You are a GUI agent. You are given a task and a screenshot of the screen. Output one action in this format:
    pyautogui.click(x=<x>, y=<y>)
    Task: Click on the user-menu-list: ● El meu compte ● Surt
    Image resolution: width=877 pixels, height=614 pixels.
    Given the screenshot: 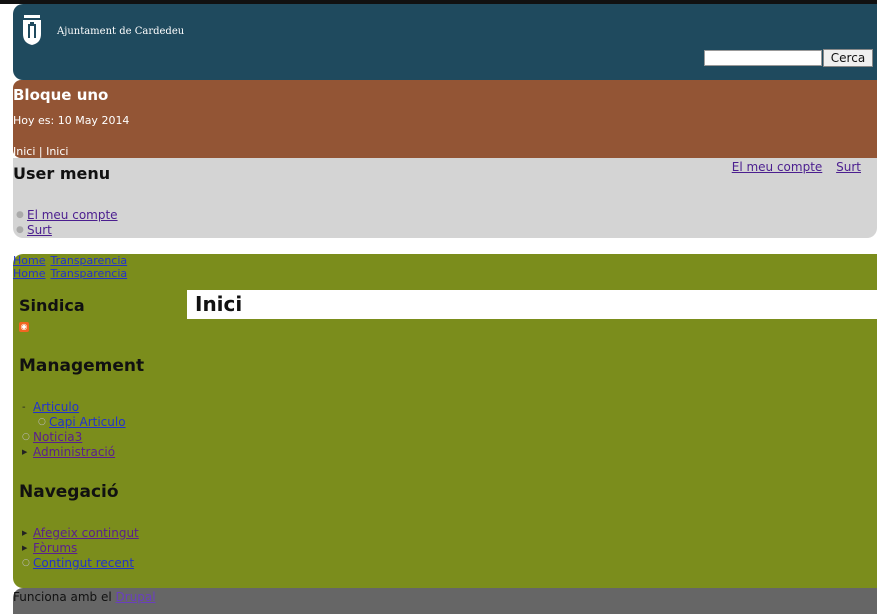 What is the action you would take?
    pyautogui.click(x=65, y=223)
    